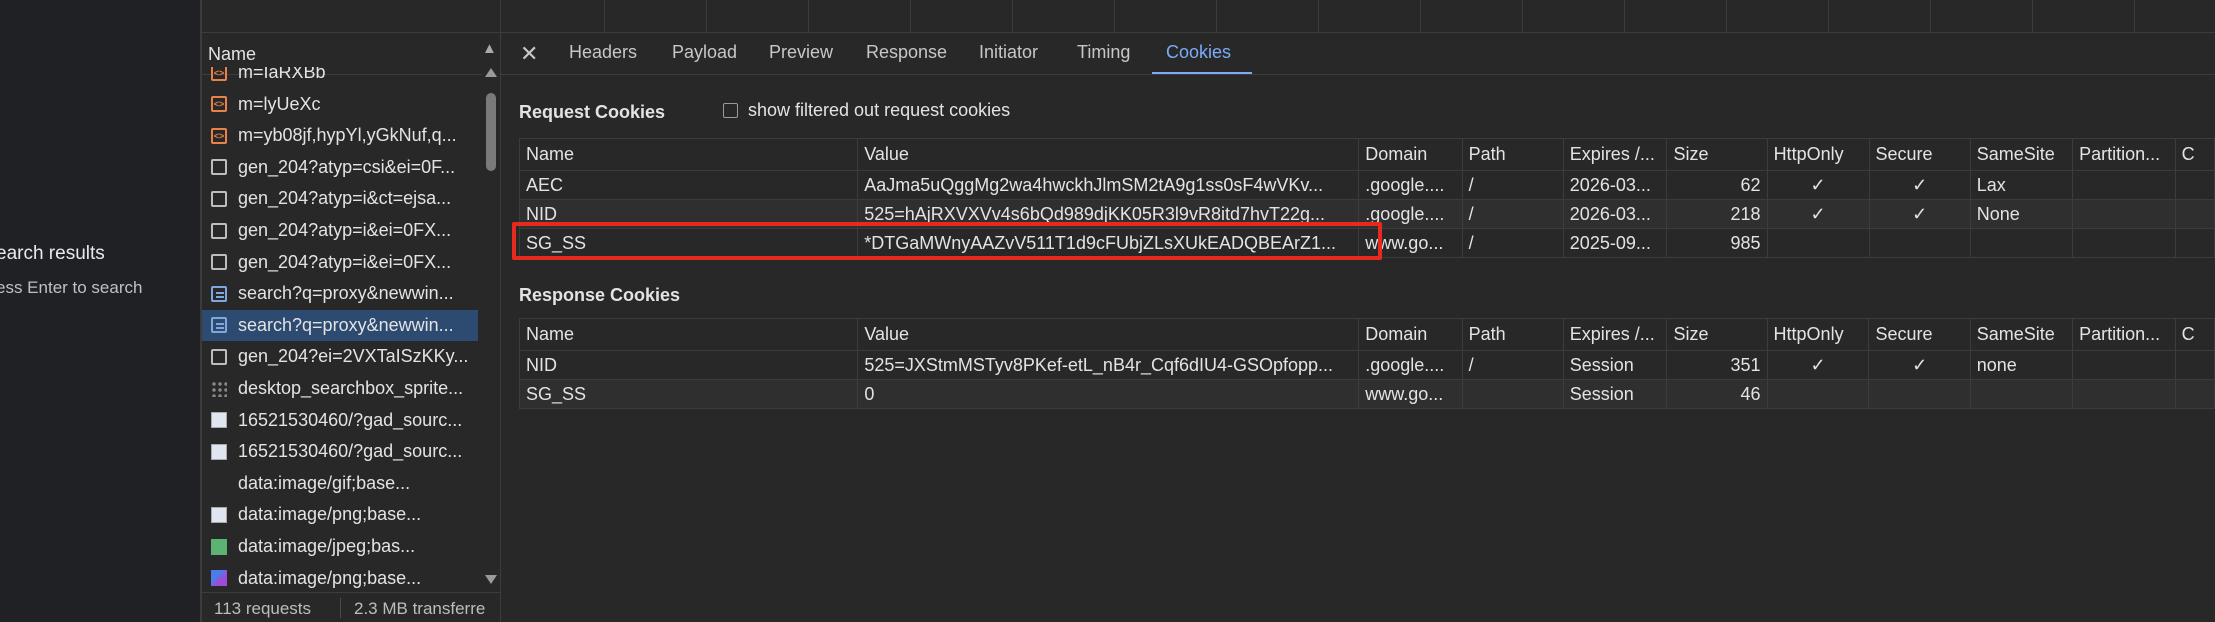 The height and width of the screenshot is (622, 2215). I want to click on scroll-down-icon, so click(491, 579).